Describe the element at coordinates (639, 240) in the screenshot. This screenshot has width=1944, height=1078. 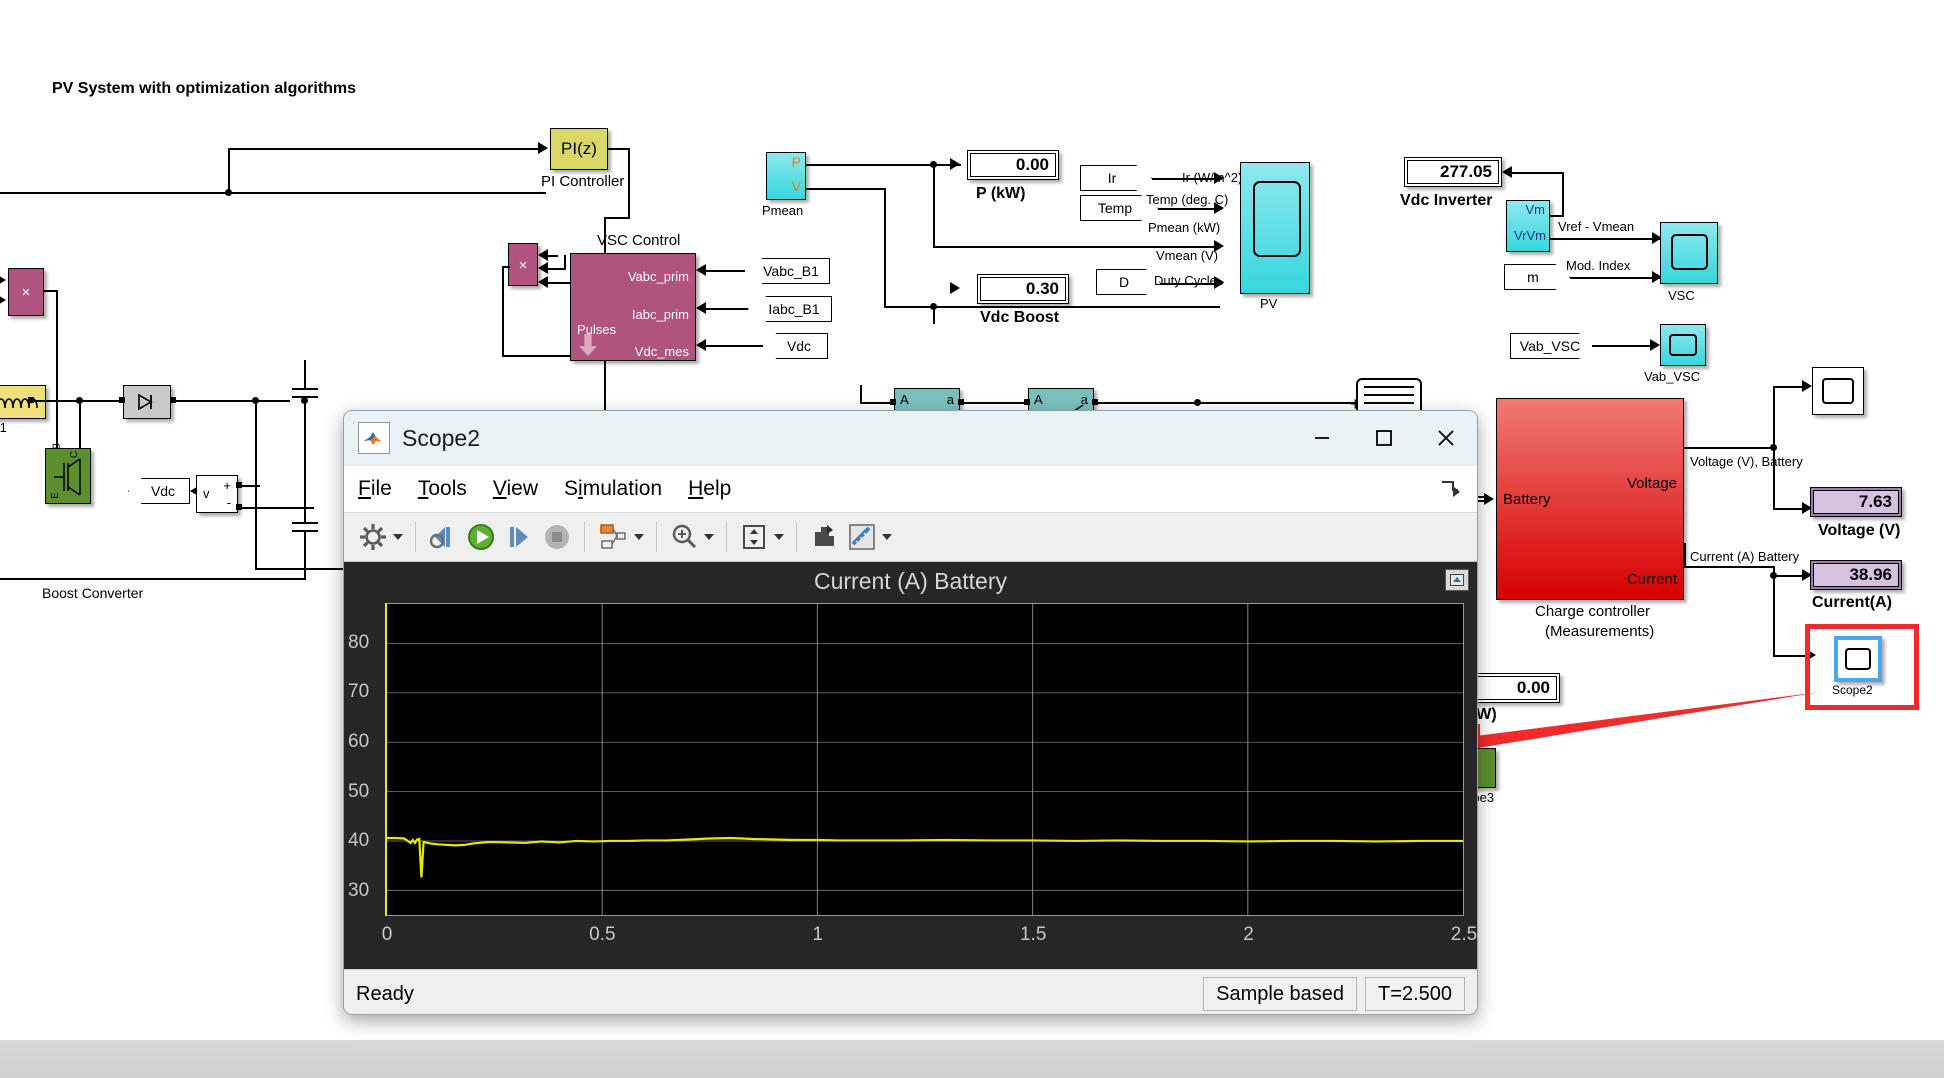
I see `vsc-control-caption: VSC Control` at that location.